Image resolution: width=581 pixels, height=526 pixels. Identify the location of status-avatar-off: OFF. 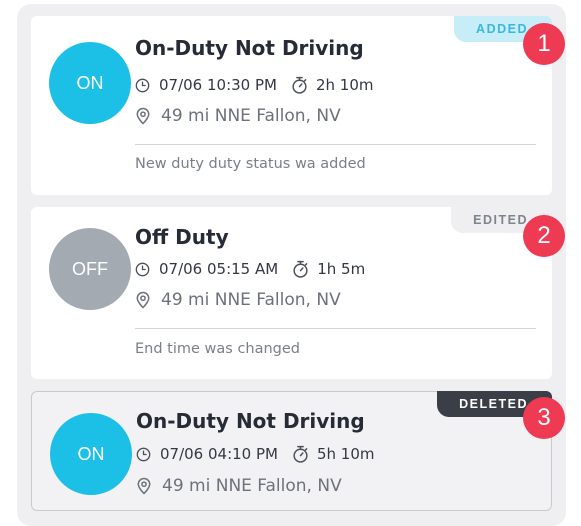
(90, 269).